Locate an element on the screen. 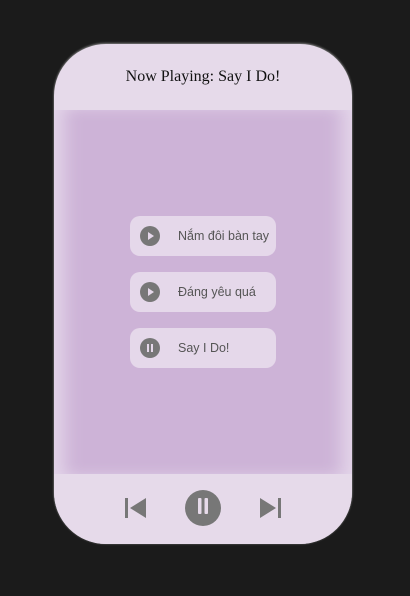  player-header: Now Playing: Say I Do! is located at coordinates (203, 77).